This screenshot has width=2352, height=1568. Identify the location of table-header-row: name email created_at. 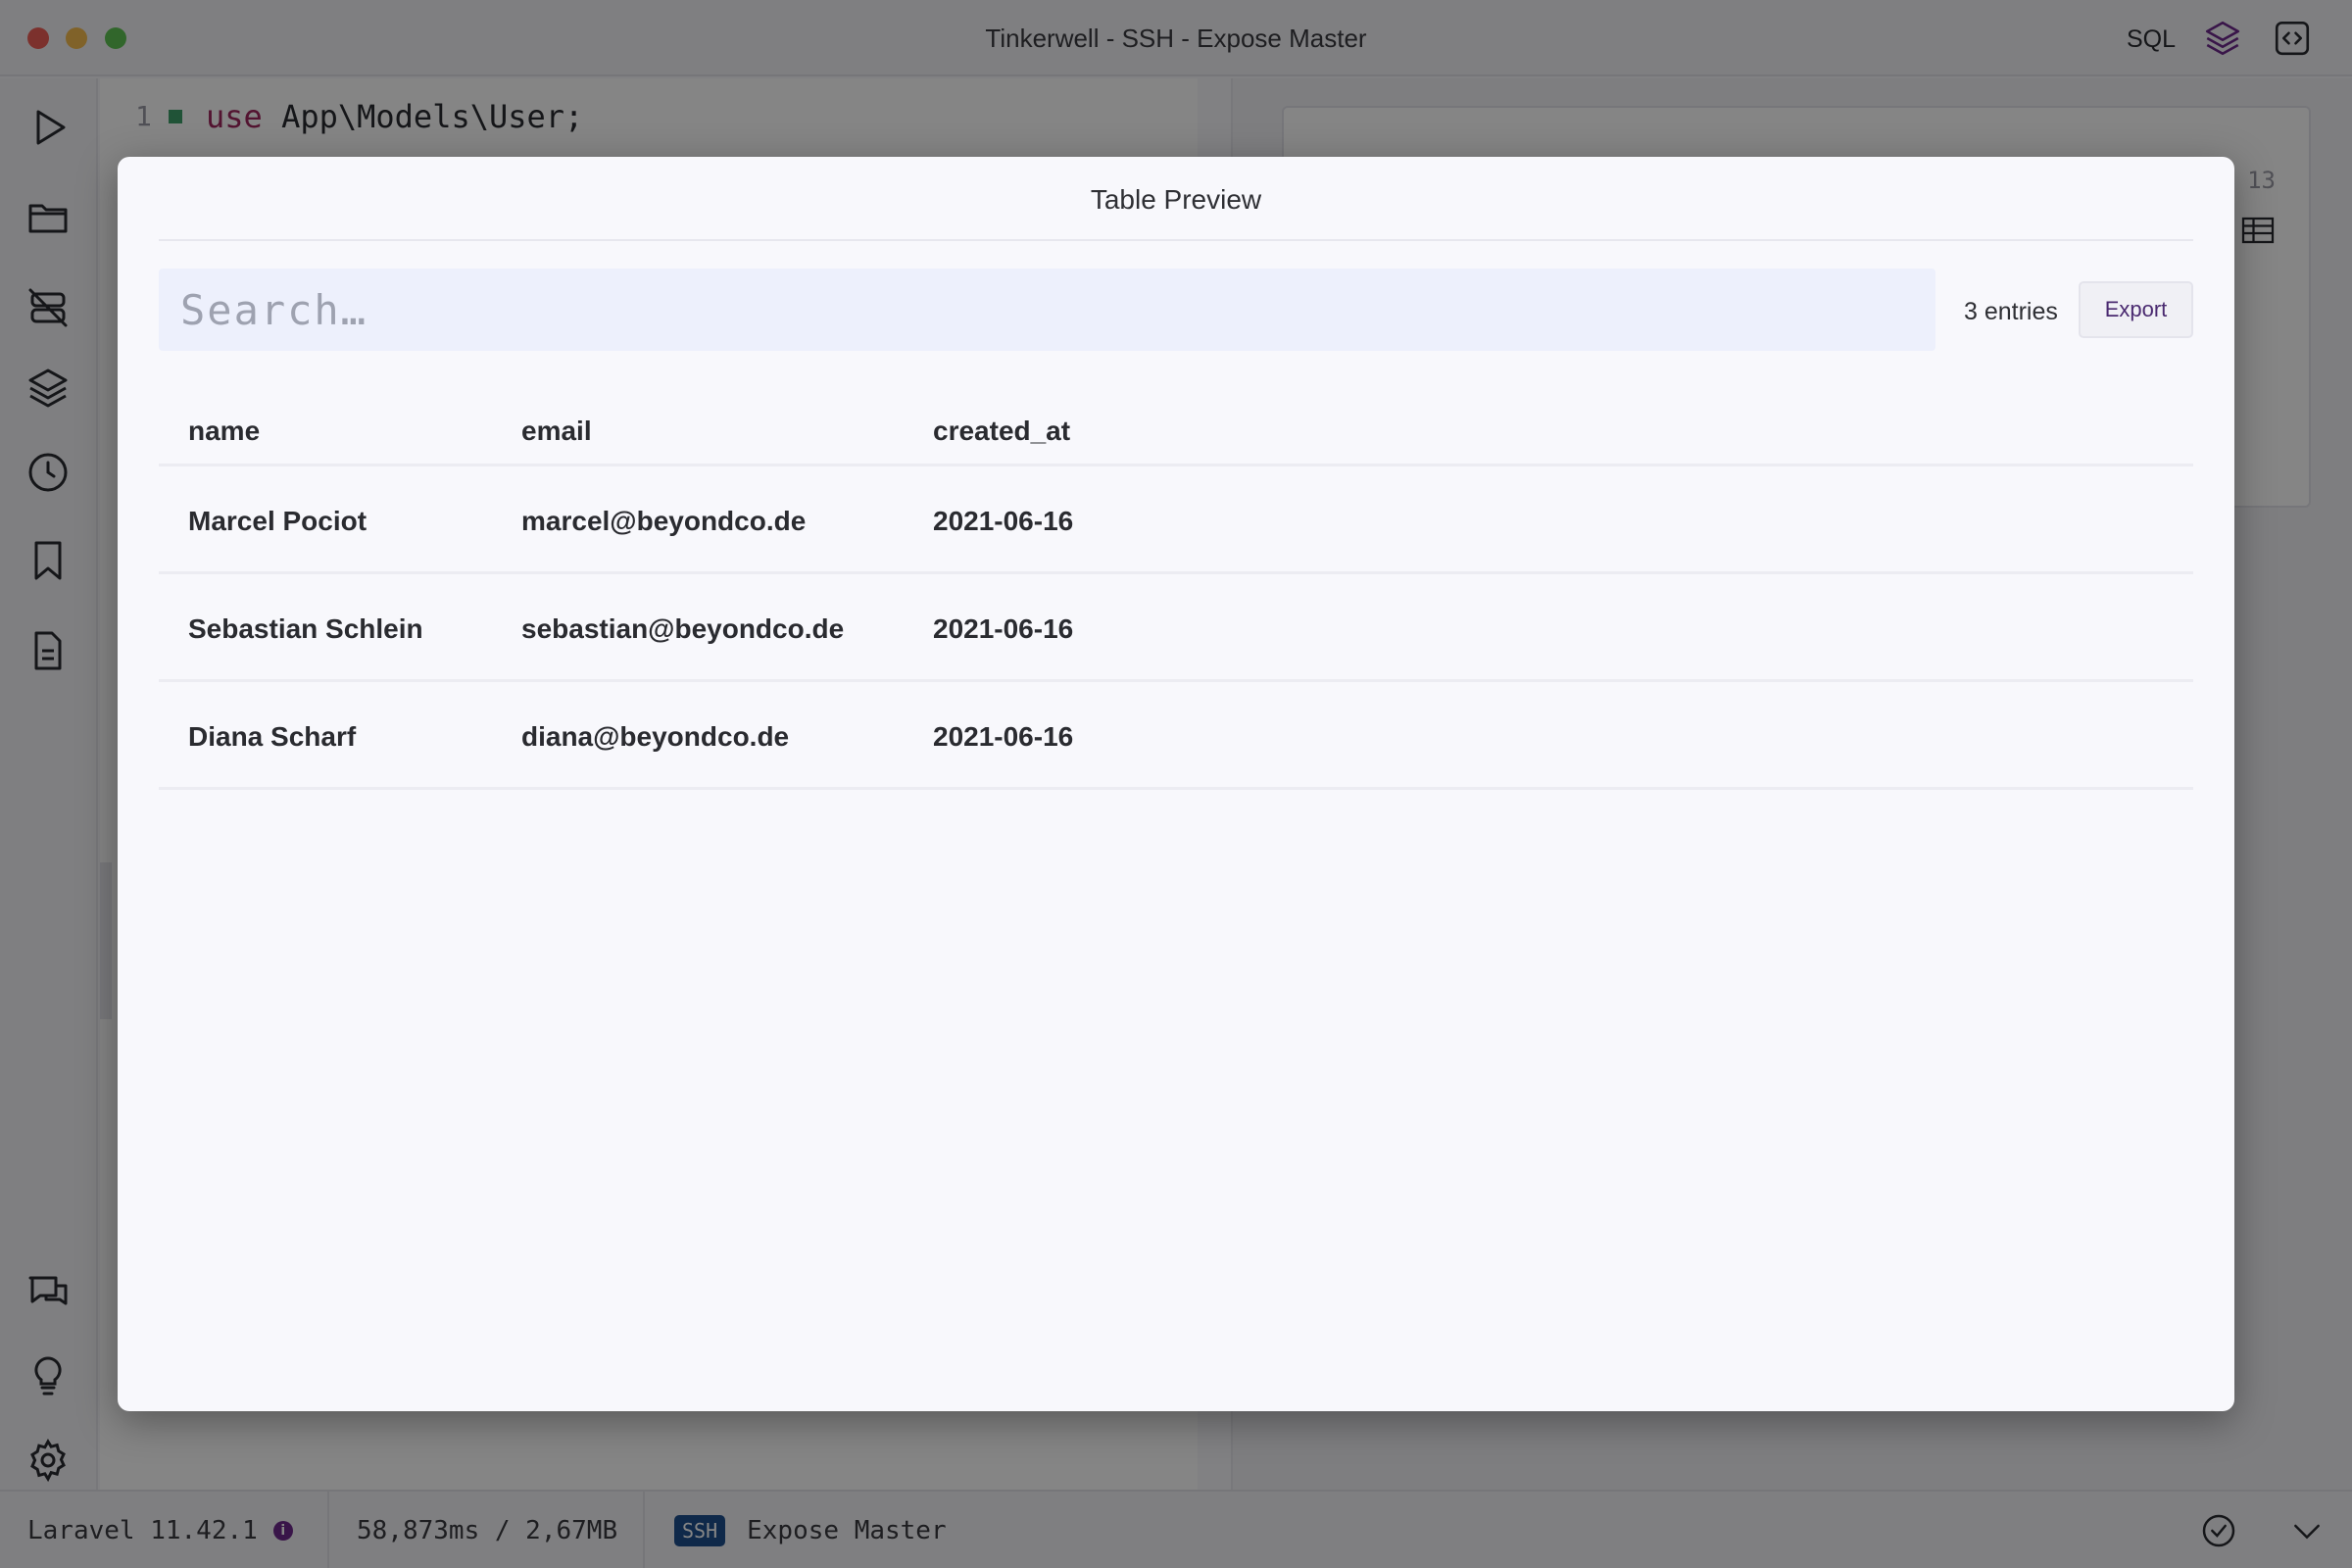
(1176, 424).